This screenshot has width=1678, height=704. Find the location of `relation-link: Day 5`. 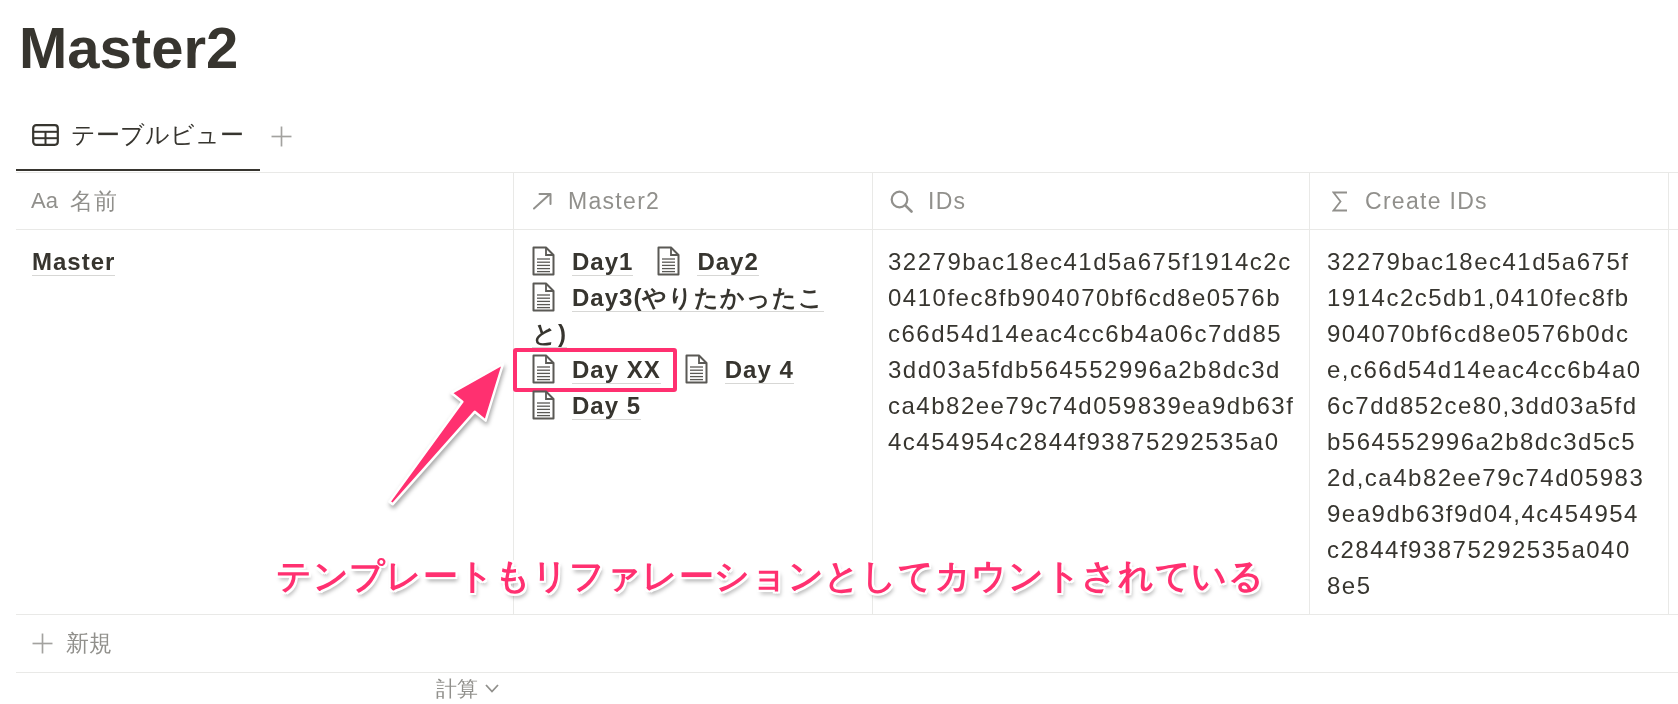

relation-link: Day 5 is located at coordinates (587, 406).